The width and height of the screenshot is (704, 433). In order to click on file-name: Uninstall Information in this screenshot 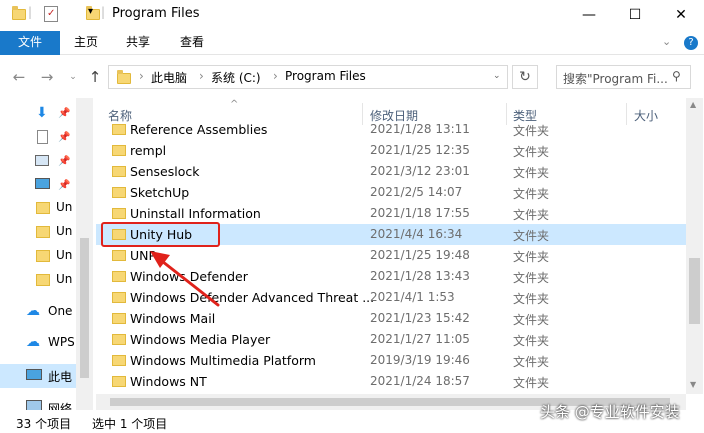, I will do `click(195, 213)`.